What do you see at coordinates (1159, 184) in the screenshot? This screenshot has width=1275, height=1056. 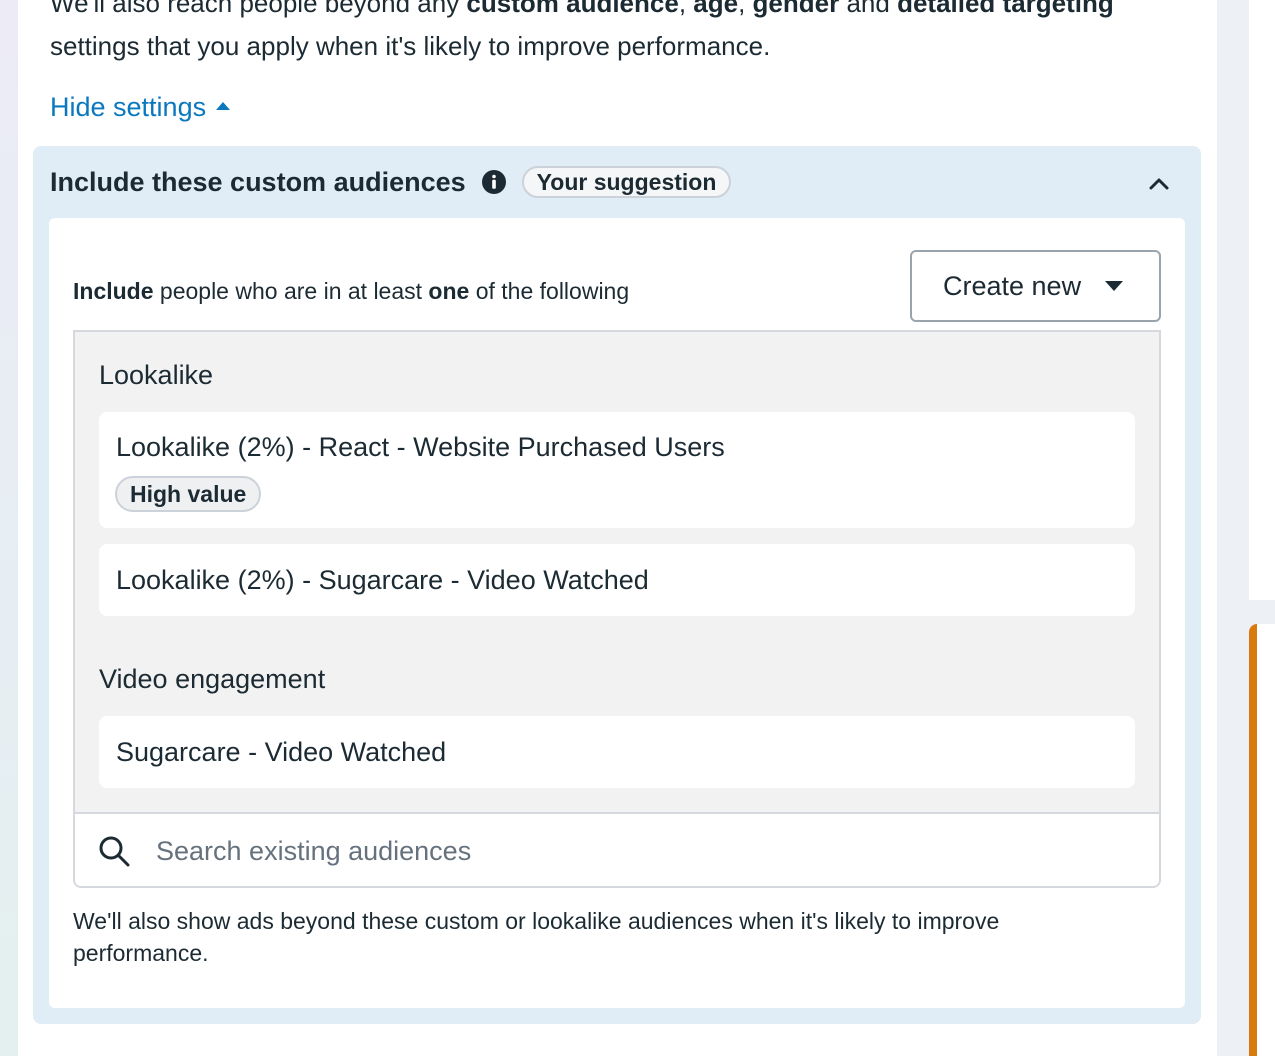 I see `chevron-up-icon` at bounding box center [1159, 184].